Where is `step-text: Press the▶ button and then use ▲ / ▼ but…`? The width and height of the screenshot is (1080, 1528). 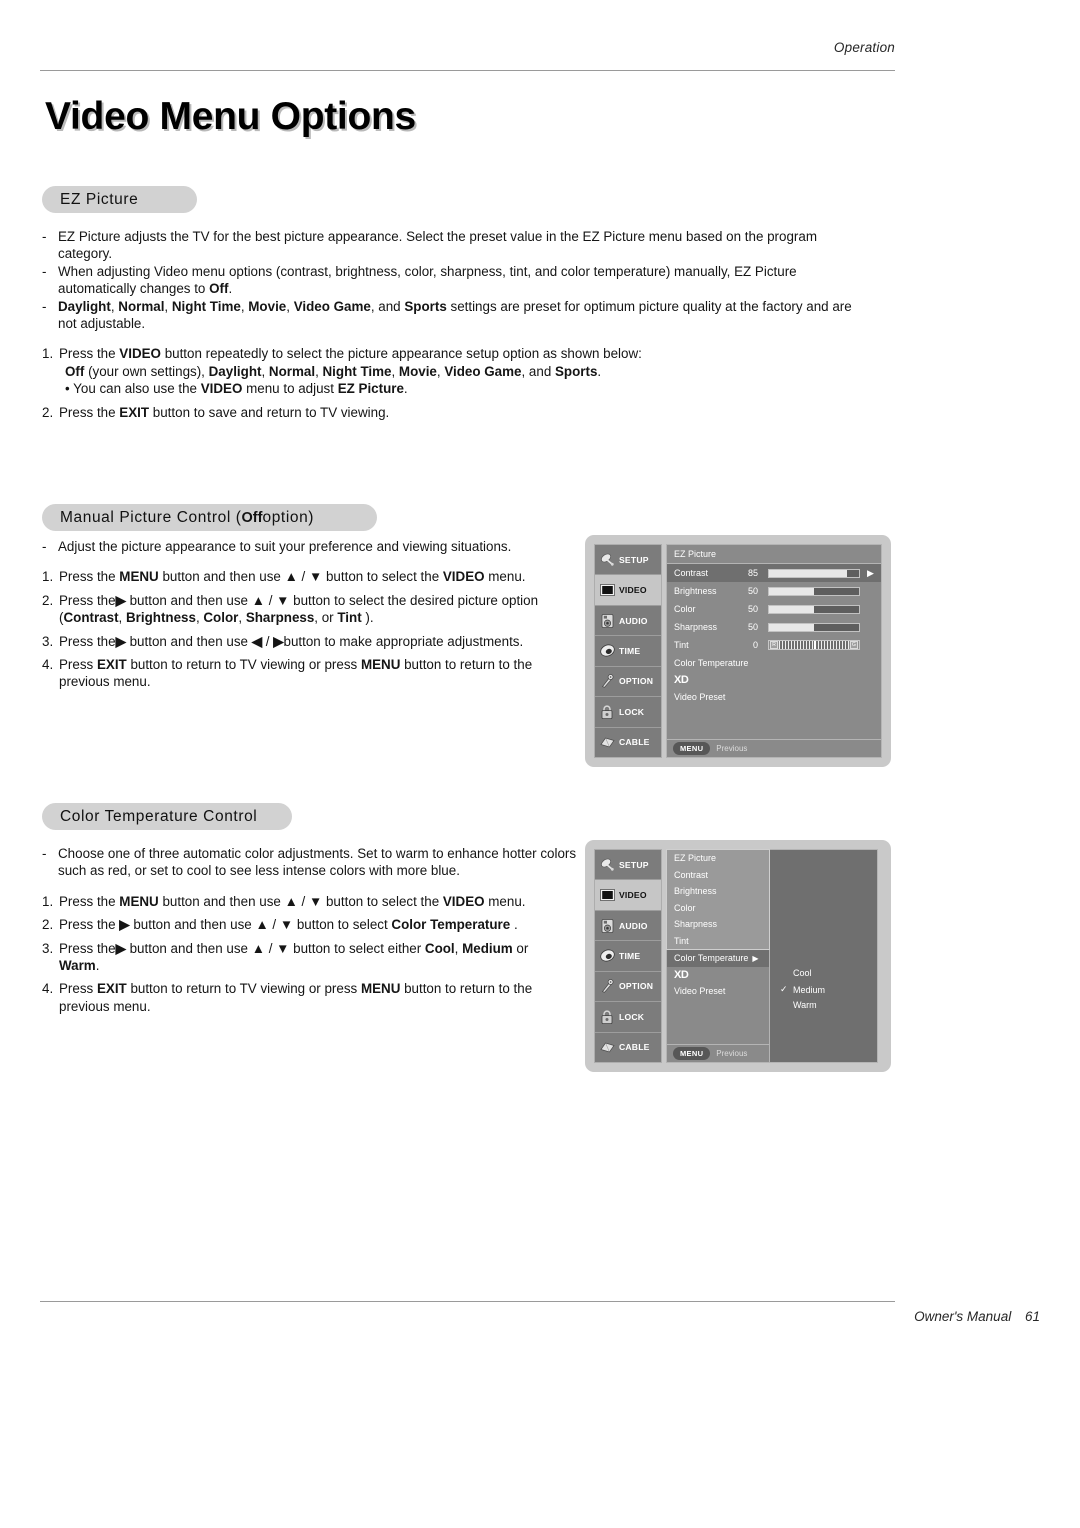
step-text: Press the▶ button and then use ▲ / ▼ but… is located at coordinates (318, 957).